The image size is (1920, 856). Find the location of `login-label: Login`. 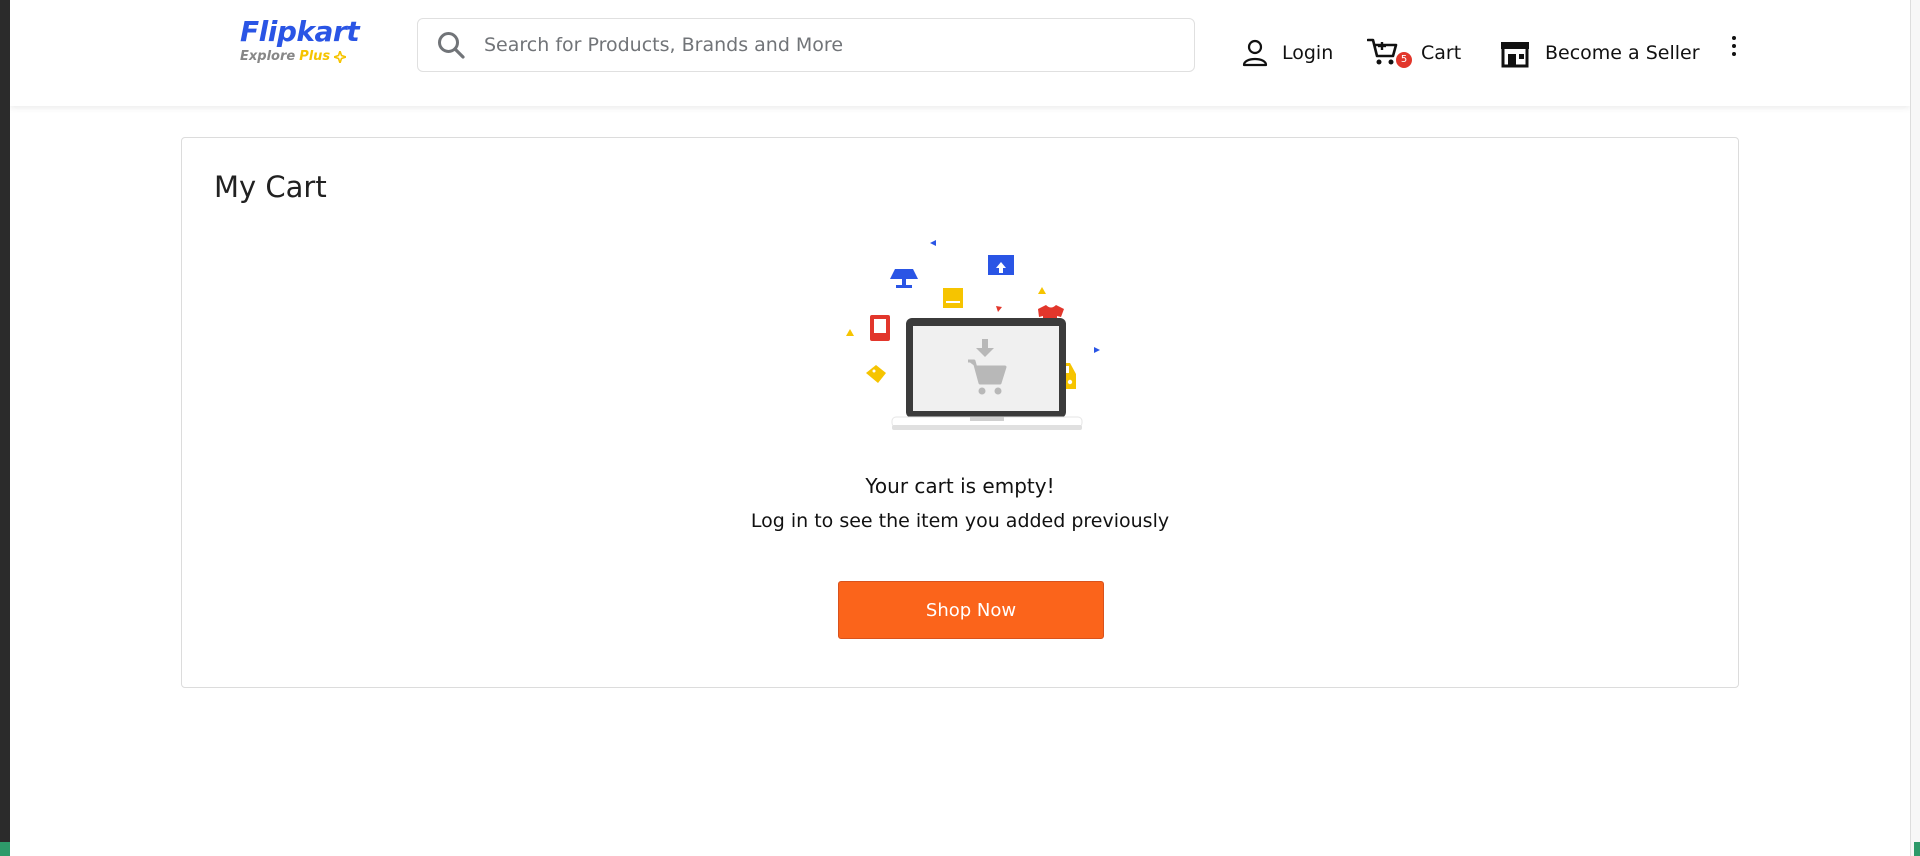

login-label: Login is located at coordinates (1308, 53).